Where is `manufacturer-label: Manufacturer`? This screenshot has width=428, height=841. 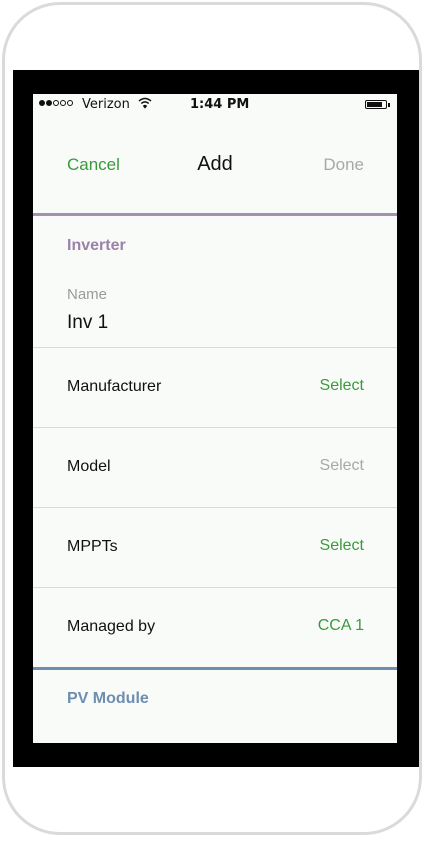
manufacturer-label: Manufacturer is located at coordinates (114, 386).